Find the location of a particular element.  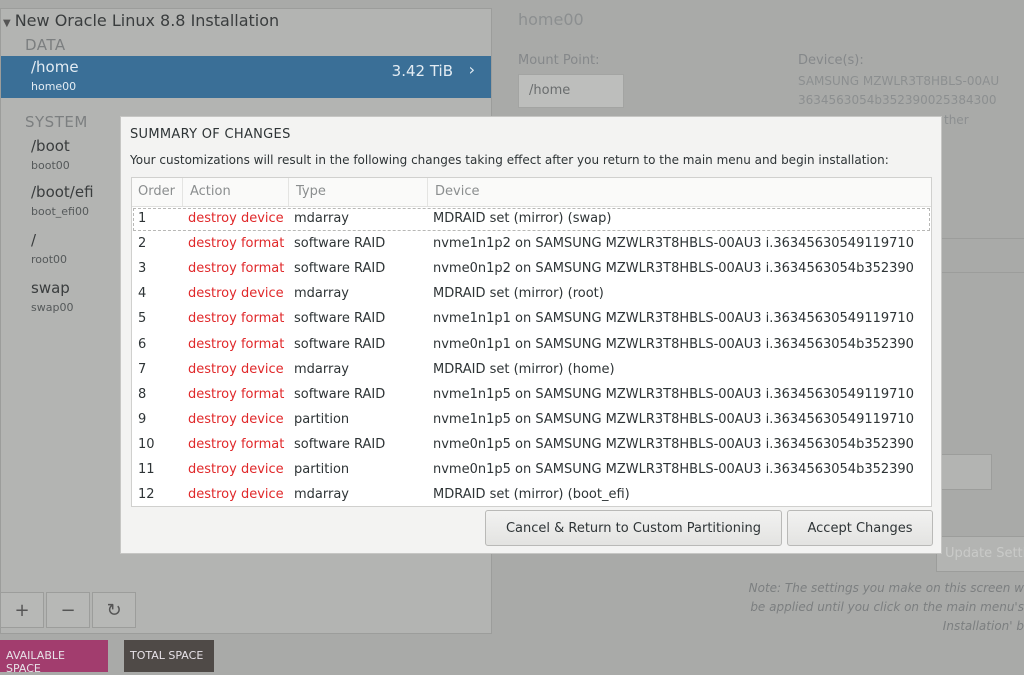

order-cell: 6 is located at coordinates (142, 344).